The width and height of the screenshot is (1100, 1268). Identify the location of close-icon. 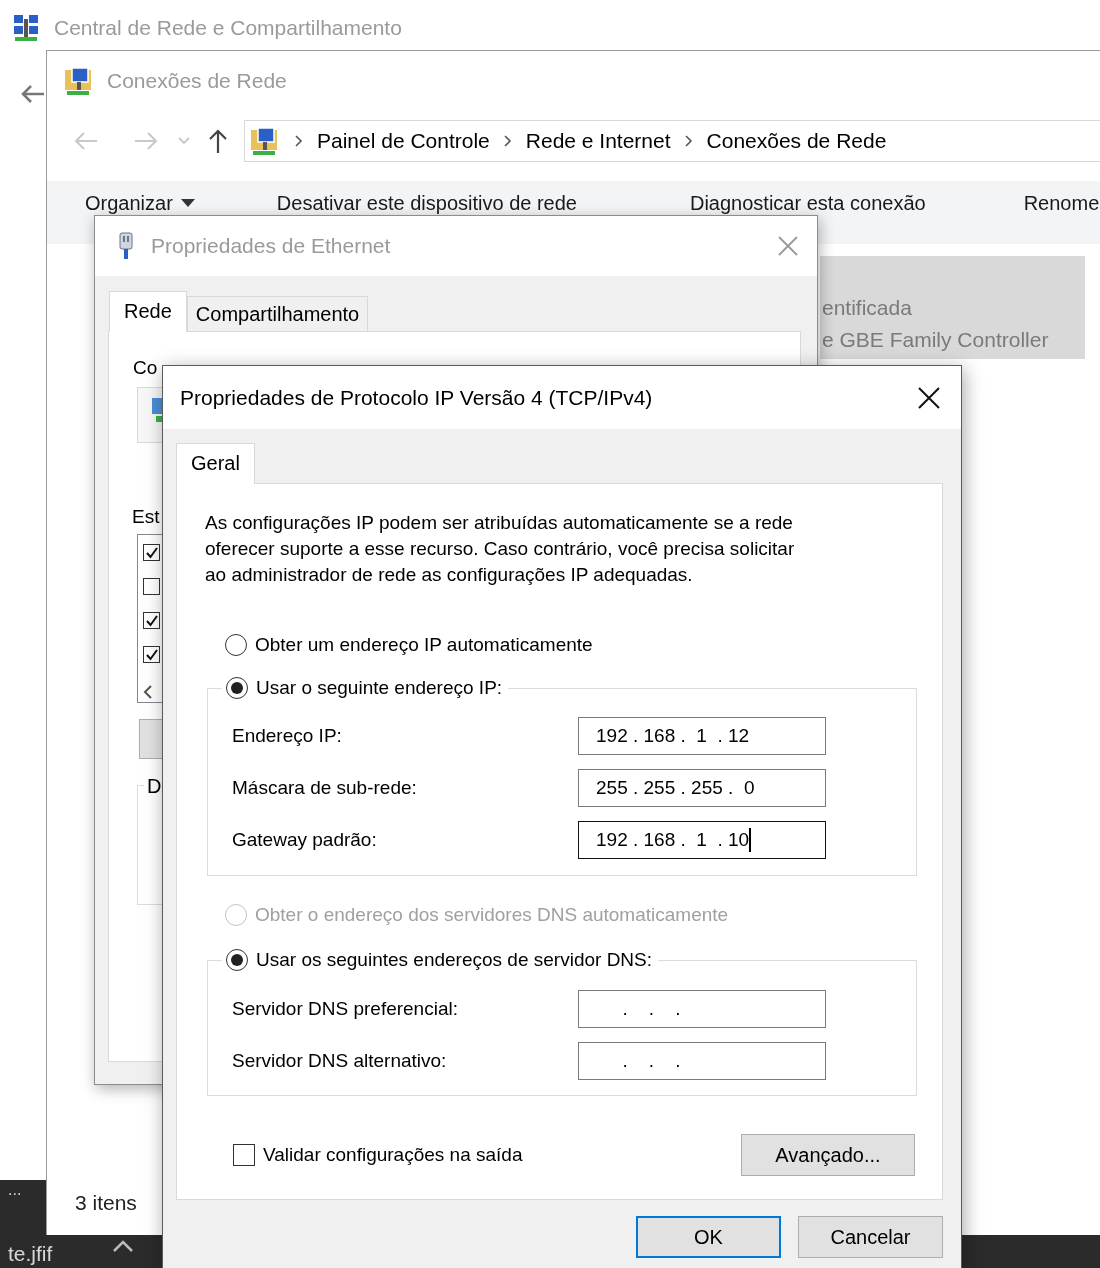
(929, 397).